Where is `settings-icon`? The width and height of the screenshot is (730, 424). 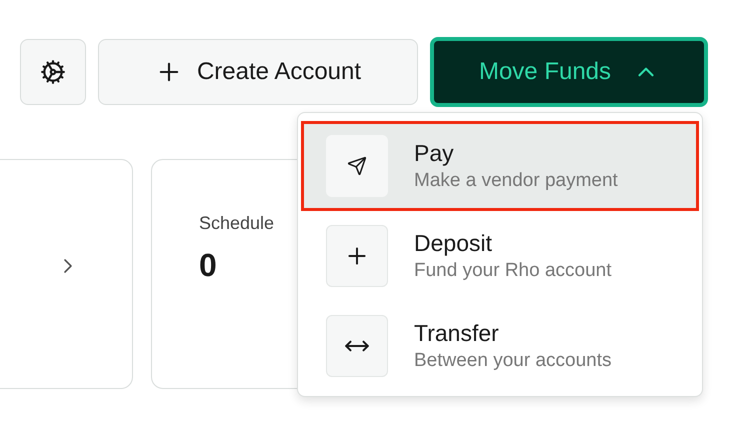 settings-icon is located at coordinates (53, 72).